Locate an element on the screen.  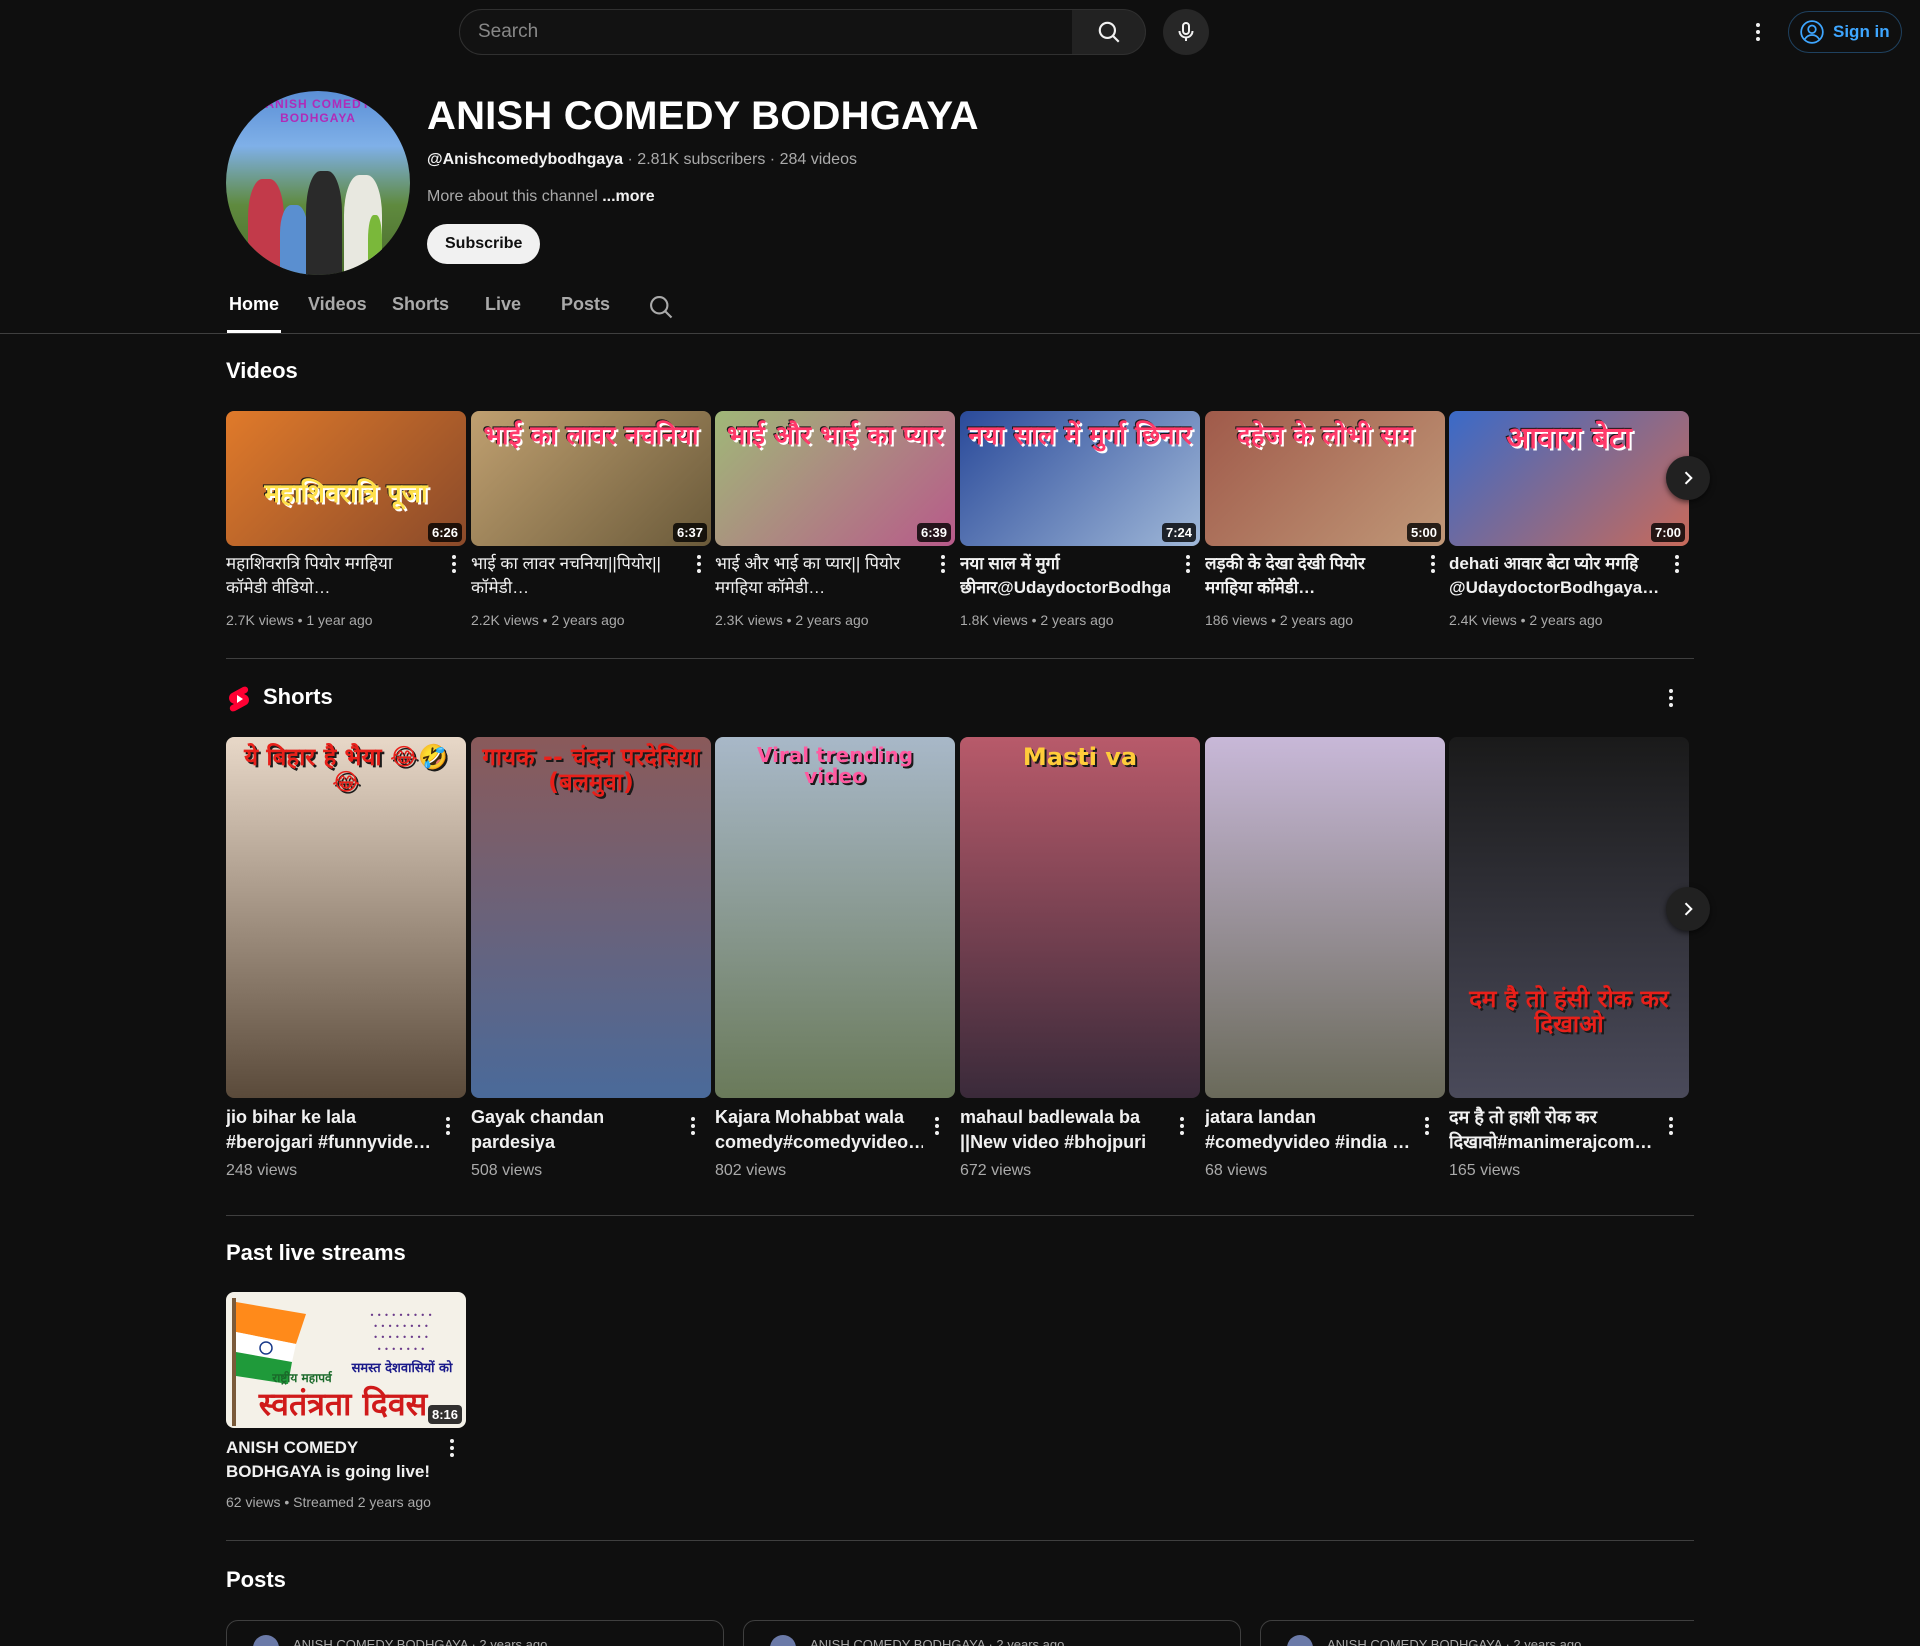
search-box is located at coordinates (766, 32).